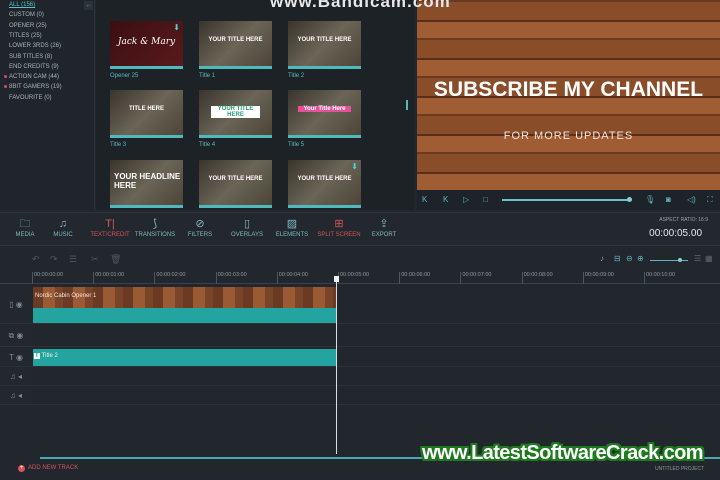  Describe the element at coordinates (146, 114) in the screenshot. I see `title-template-thumbnail: TITLE HERE` at that location.